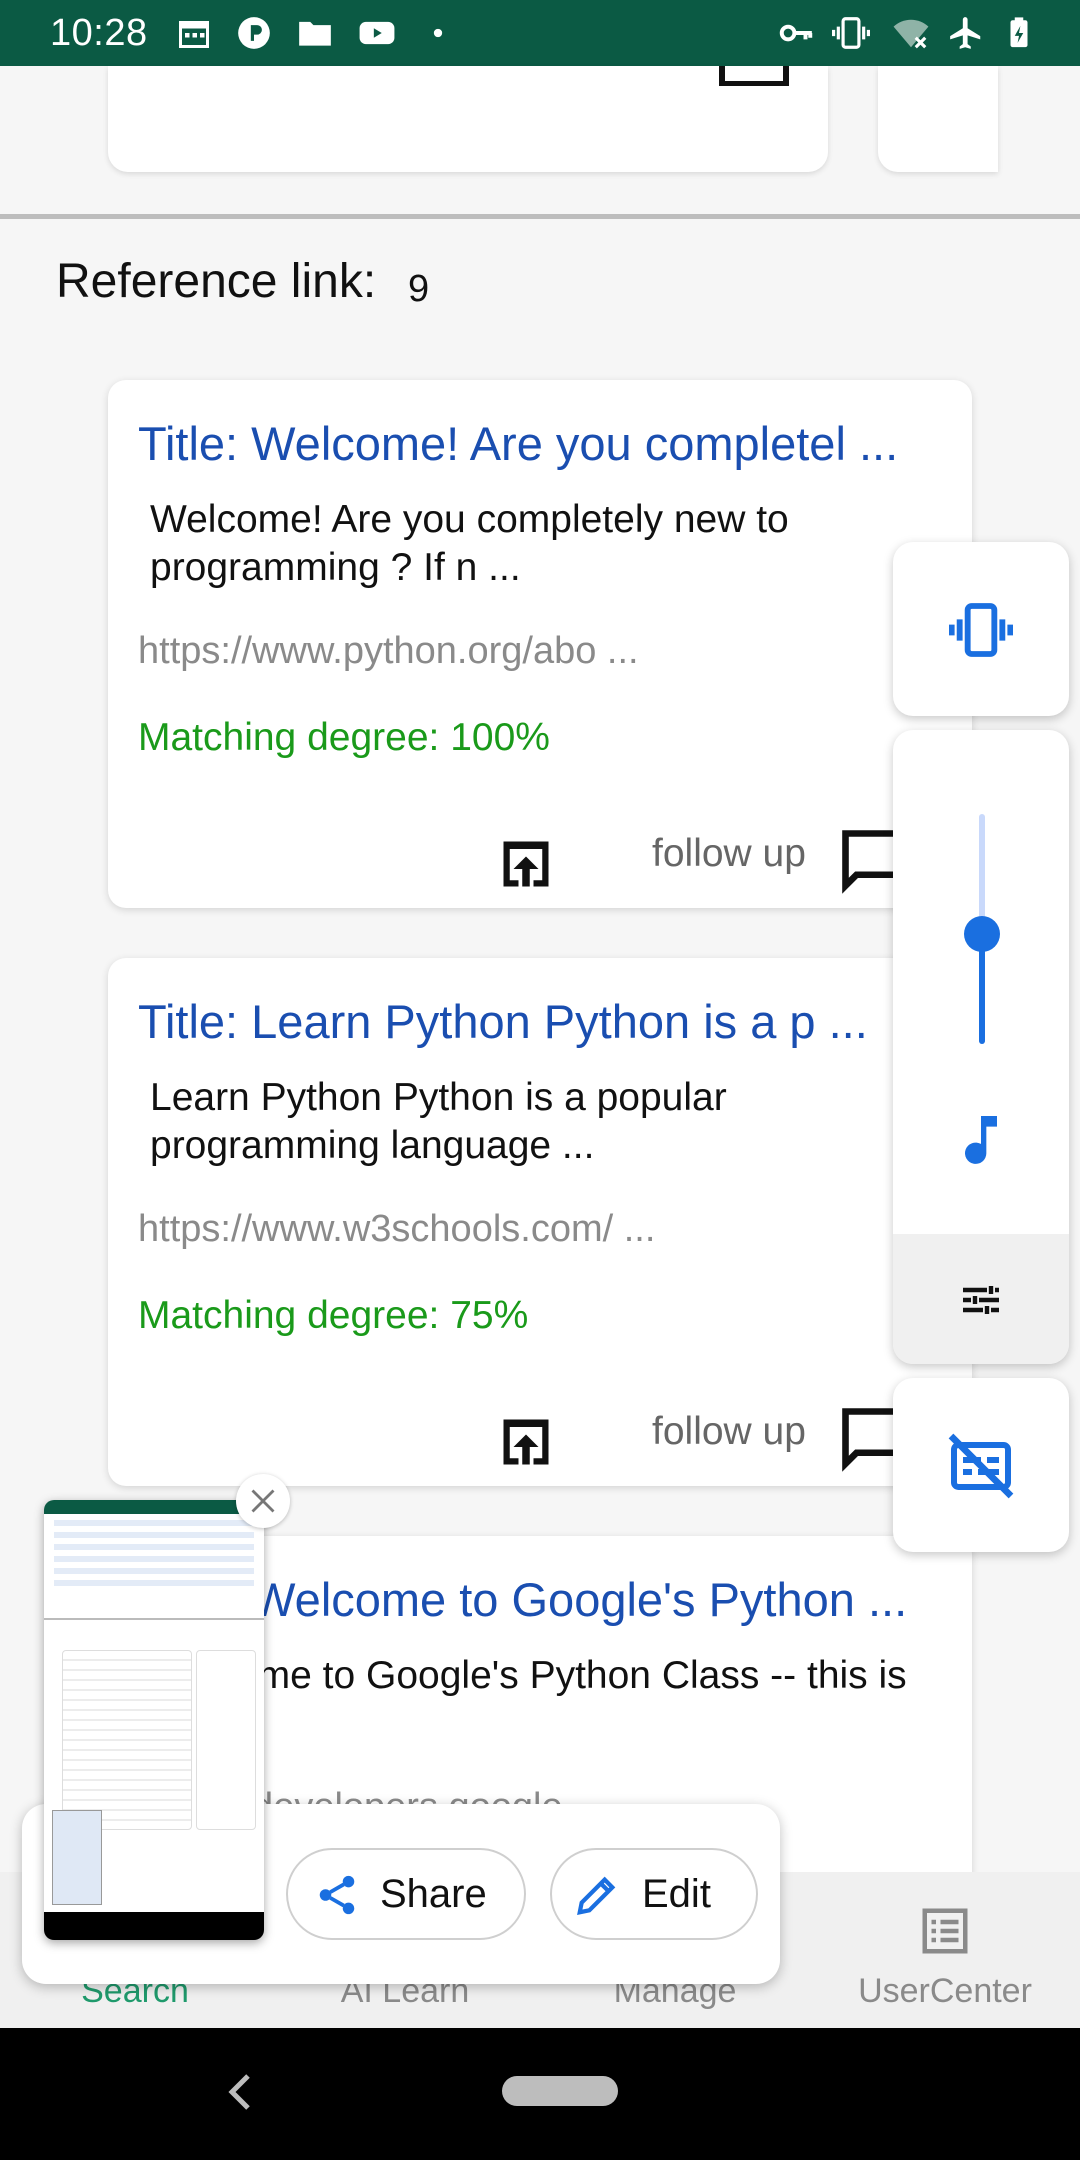  What do you see at coordinates (596, 1895) in the screenshot?
I see `edit-icon` at bounding box center [596, 1895].